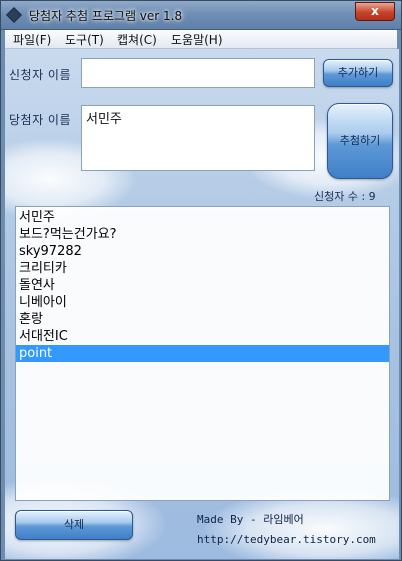 The image size is (402, 561). What do you see at coordinates (202, 268) in the screenshot?
I see `list-item: 크리티카` at bounding box center [202, 268].